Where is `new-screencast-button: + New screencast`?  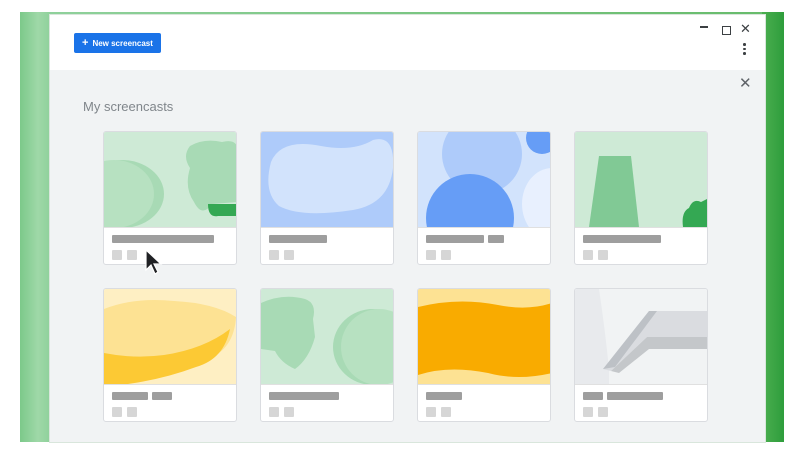 new-screencast-button: + New screencast is located at coordinates (117, 43).